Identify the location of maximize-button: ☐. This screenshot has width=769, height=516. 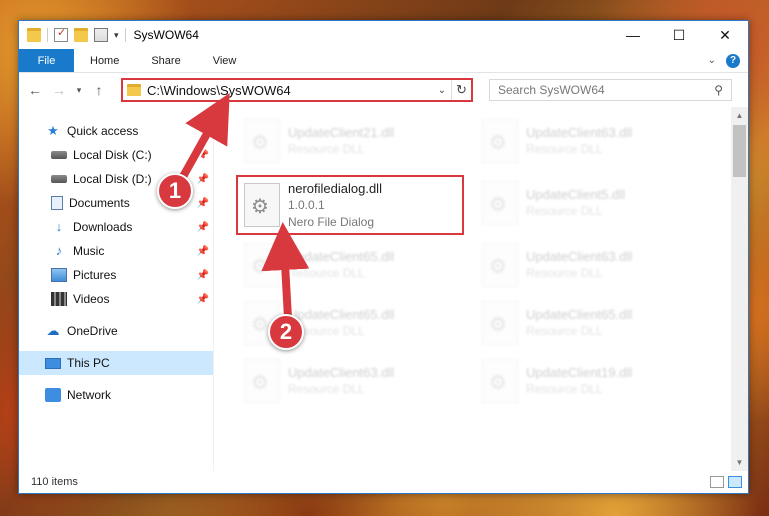
(679, 35).